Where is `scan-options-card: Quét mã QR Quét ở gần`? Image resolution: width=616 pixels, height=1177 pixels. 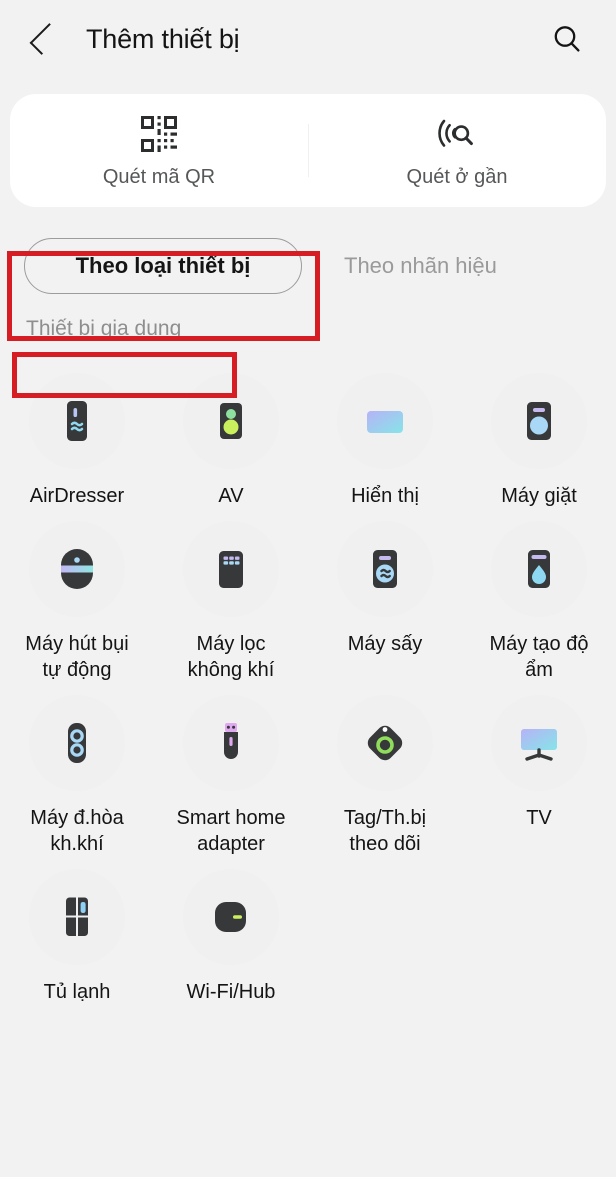 scan-options-card: Quét mã QR Quét ở gần is located at coordinates (308, 150).